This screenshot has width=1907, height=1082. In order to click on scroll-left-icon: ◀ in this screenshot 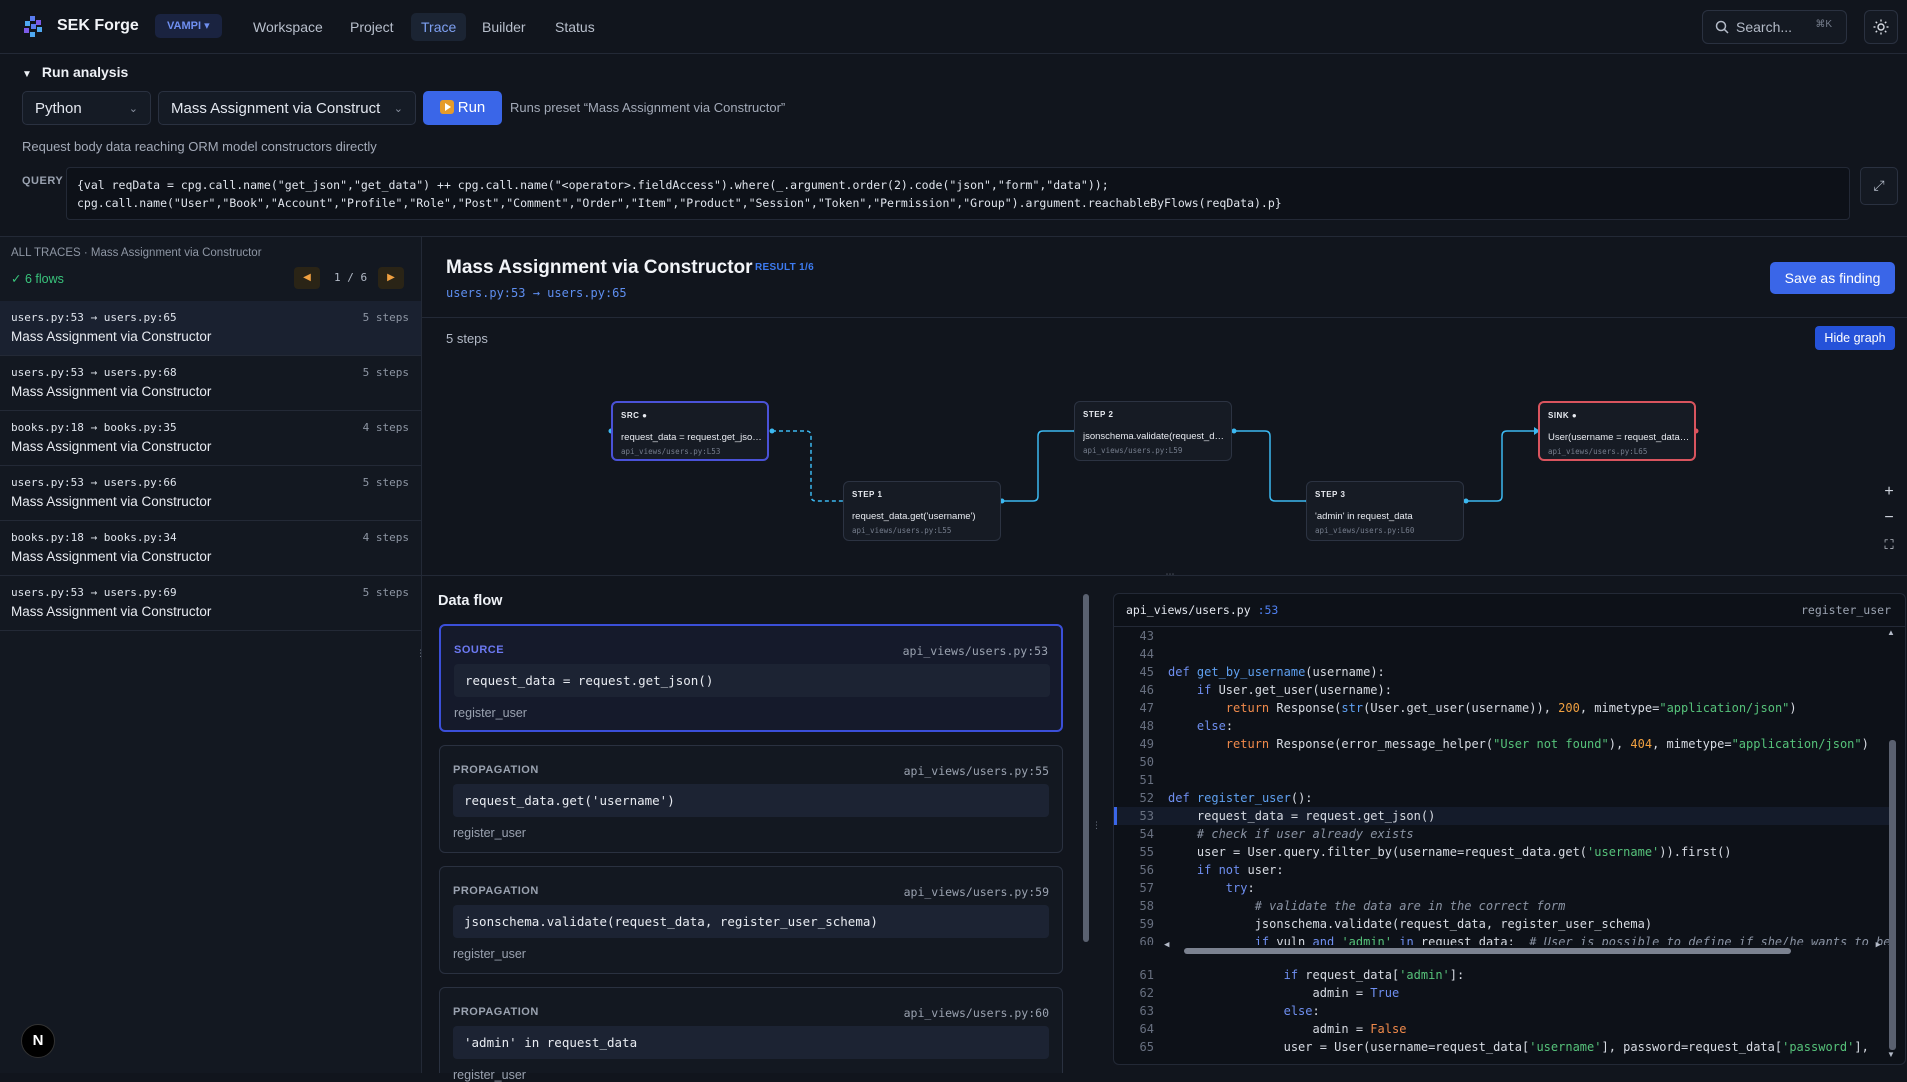, I will do `click(1166, 945)`.